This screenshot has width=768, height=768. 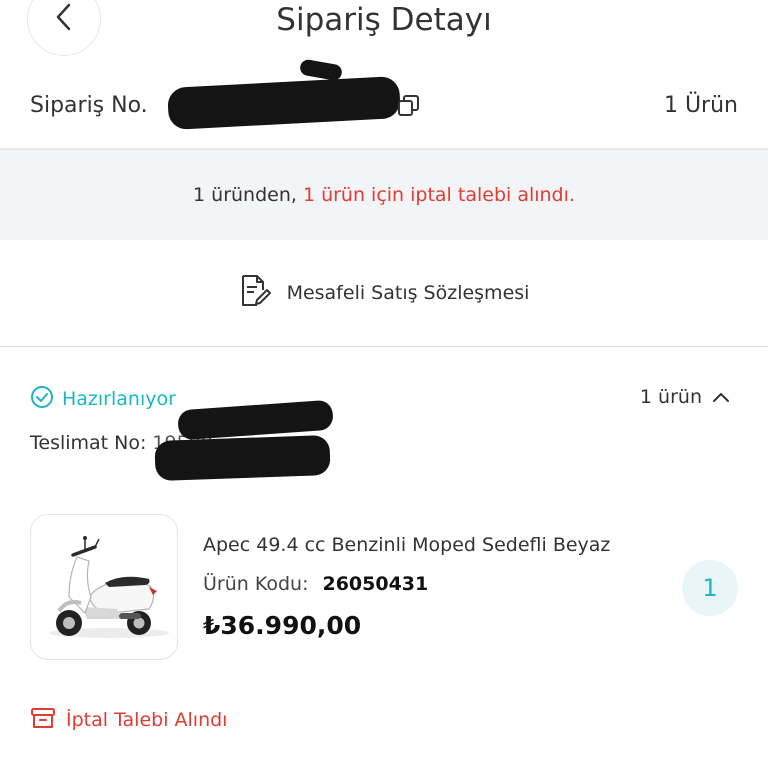 I want to click on cancel-request-status: İptal Talebi Alındı, so click(x=128, y=720).